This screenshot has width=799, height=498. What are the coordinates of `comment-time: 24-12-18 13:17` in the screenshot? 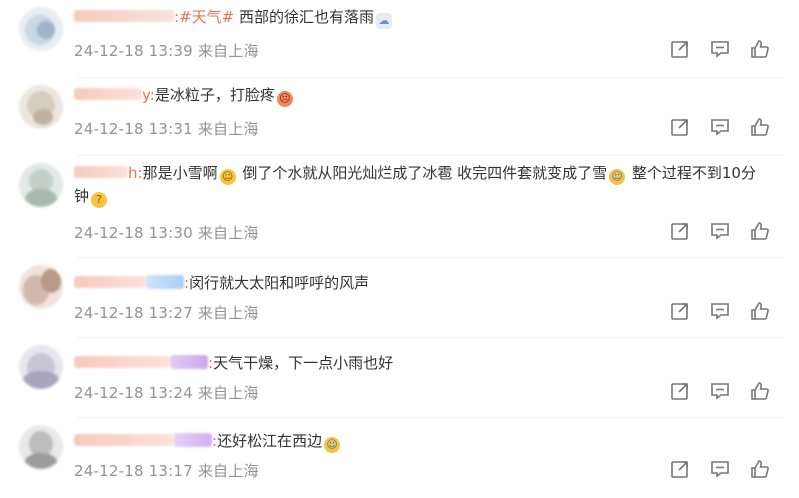 It's located at (133, 471).